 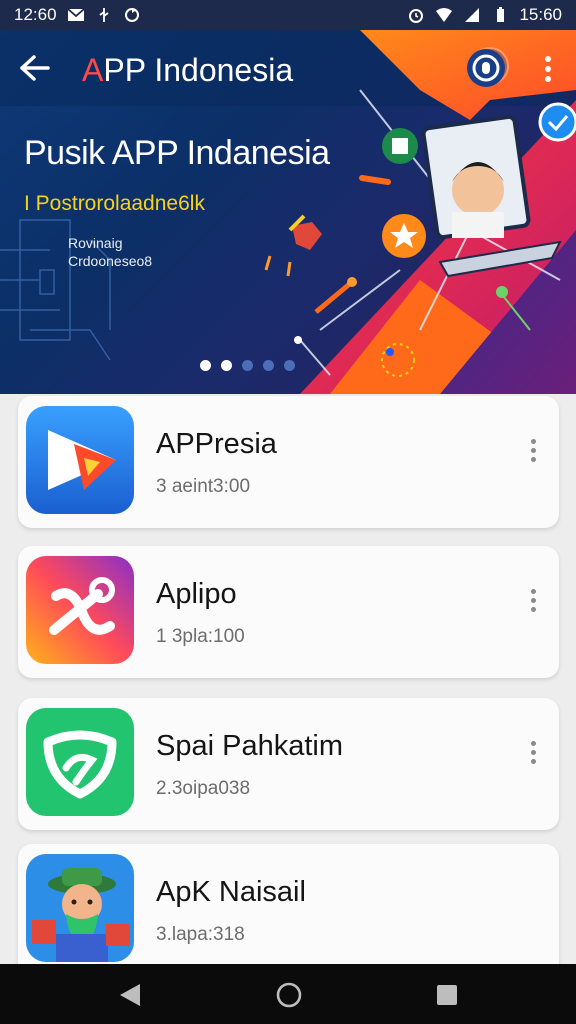 I want to click on carousel-indicator, so click(x=247, y=365).